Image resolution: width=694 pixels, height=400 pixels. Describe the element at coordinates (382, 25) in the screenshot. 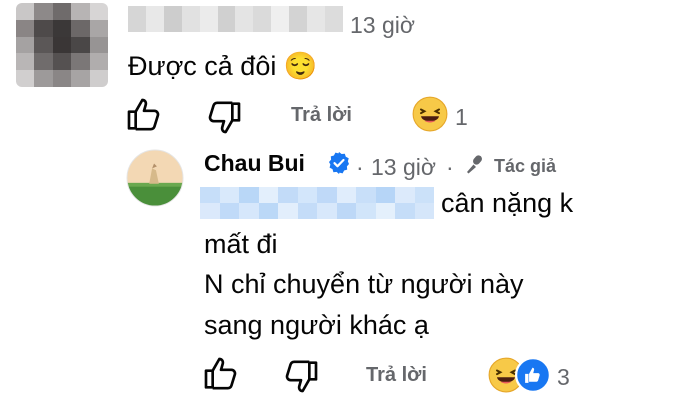

I see `comment-time: 13 giờ` at that location.